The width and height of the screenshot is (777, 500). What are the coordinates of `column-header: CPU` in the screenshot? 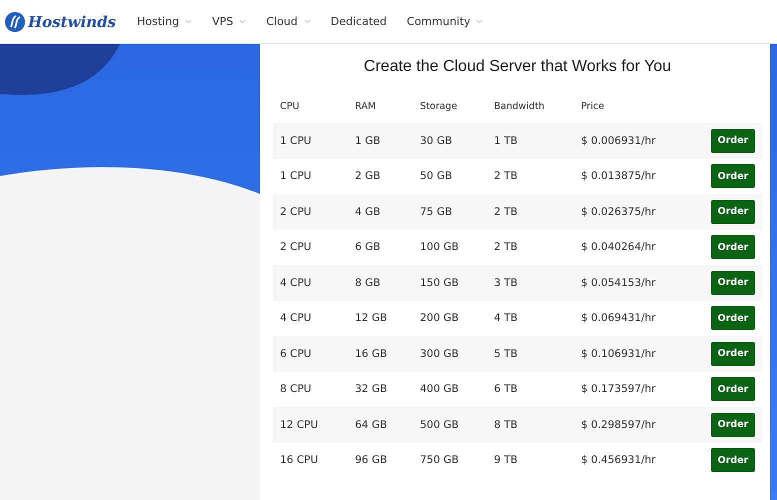 It's located at (290, 106).